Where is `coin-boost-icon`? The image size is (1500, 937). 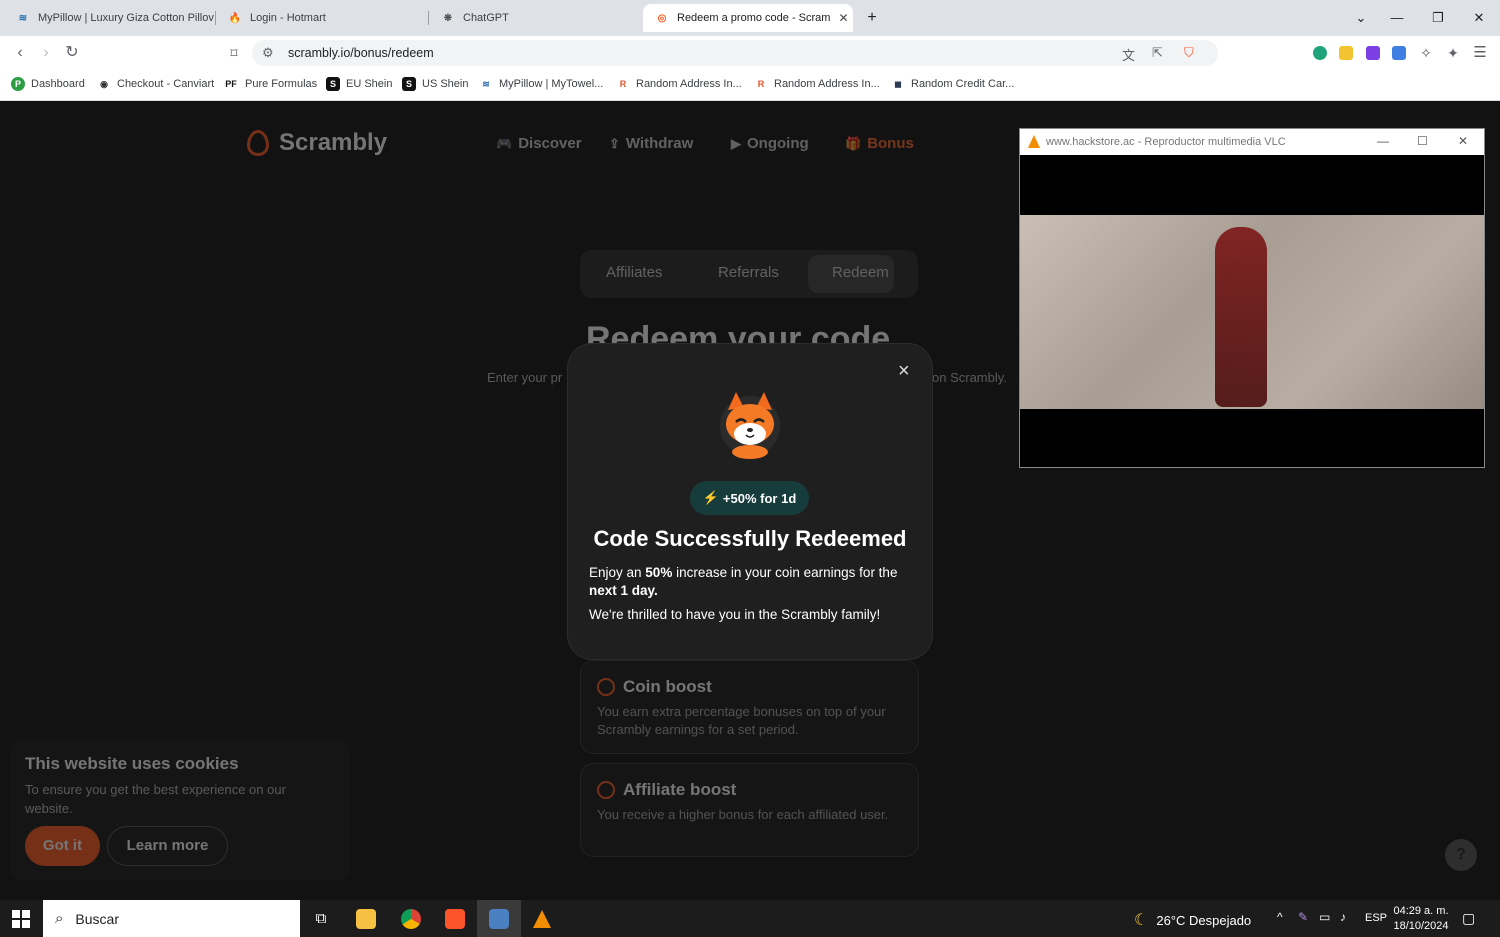
coin-boost-icon is located at coordinates (606, 687).